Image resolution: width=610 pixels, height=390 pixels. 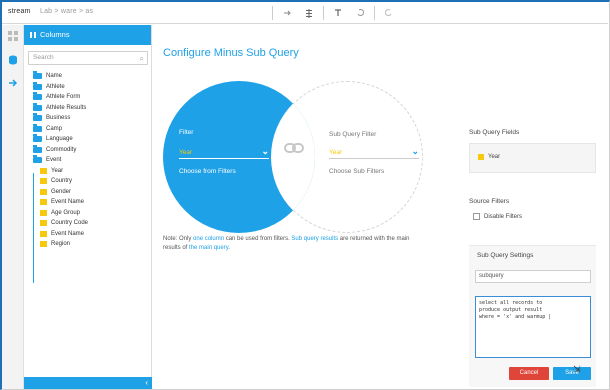 What do you see at coordinates (338, 13) in the screenshot?
I see `T-icon` at bounding box center [338, 13].